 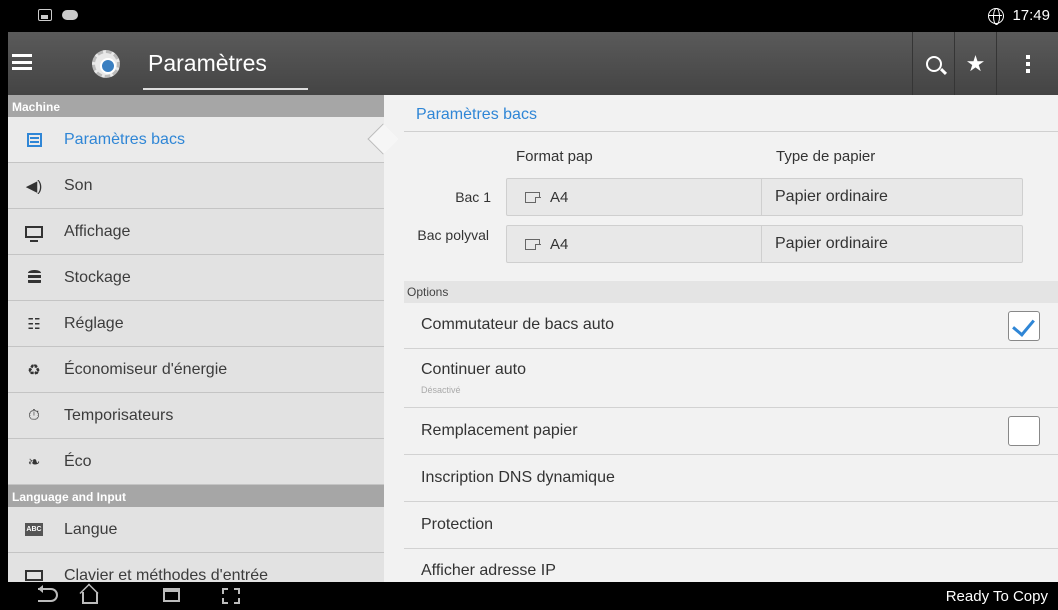 What do you see at coordinates (90, 598) in the screenshot?
I see `home-icon` at bounding box center [90, 598].